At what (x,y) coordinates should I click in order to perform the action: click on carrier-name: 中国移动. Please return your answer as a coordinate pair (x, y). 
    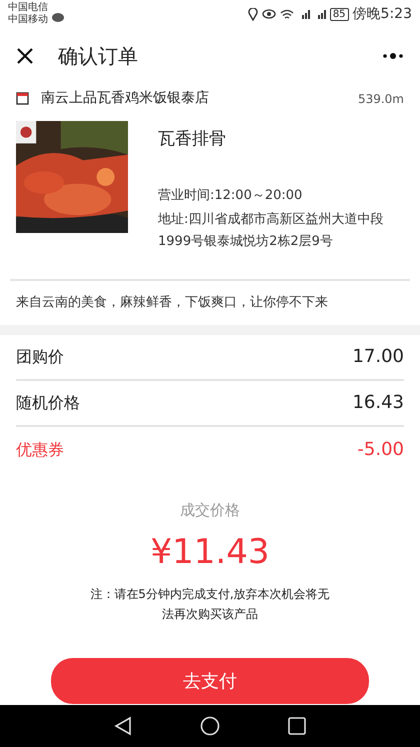
    Looking at the image, I should click on (28, 20).